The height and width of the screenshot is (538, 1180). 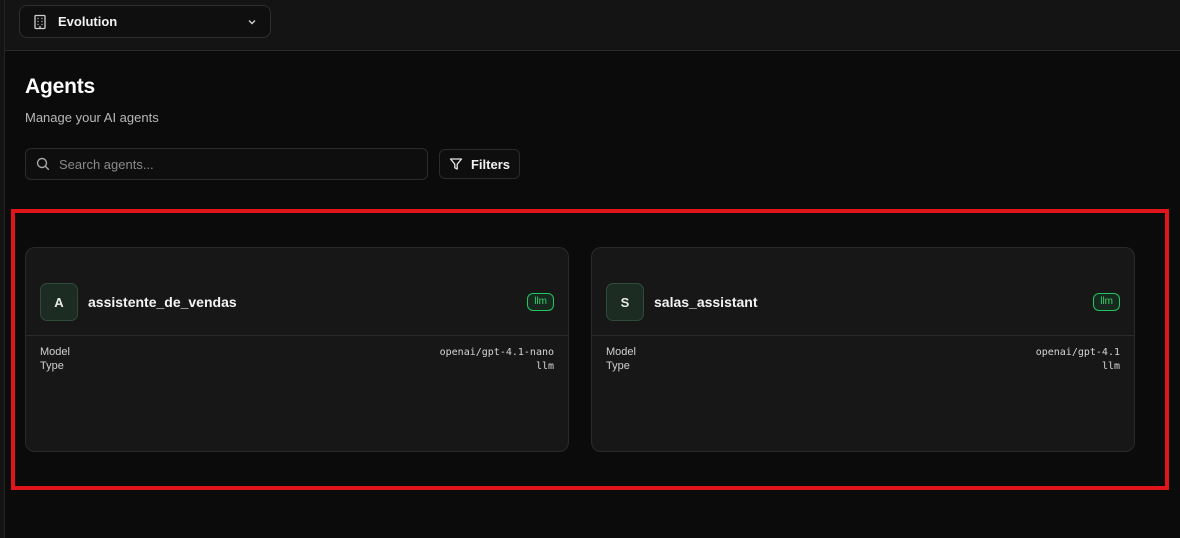 What do you see at coordinates (40, 22) in the screenshot?
I see `building-icon` at bounding box center [40, 22].